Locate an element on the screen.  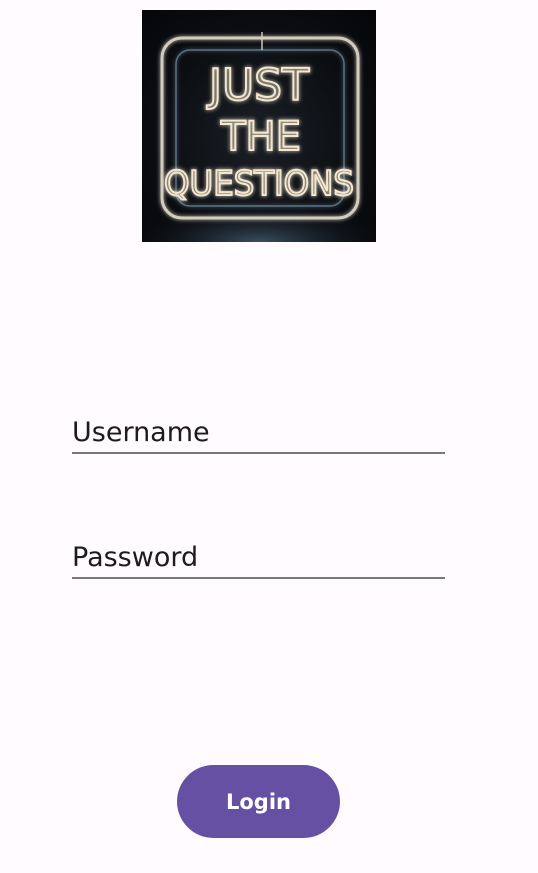
password-field is located at coordinates (258, 557).